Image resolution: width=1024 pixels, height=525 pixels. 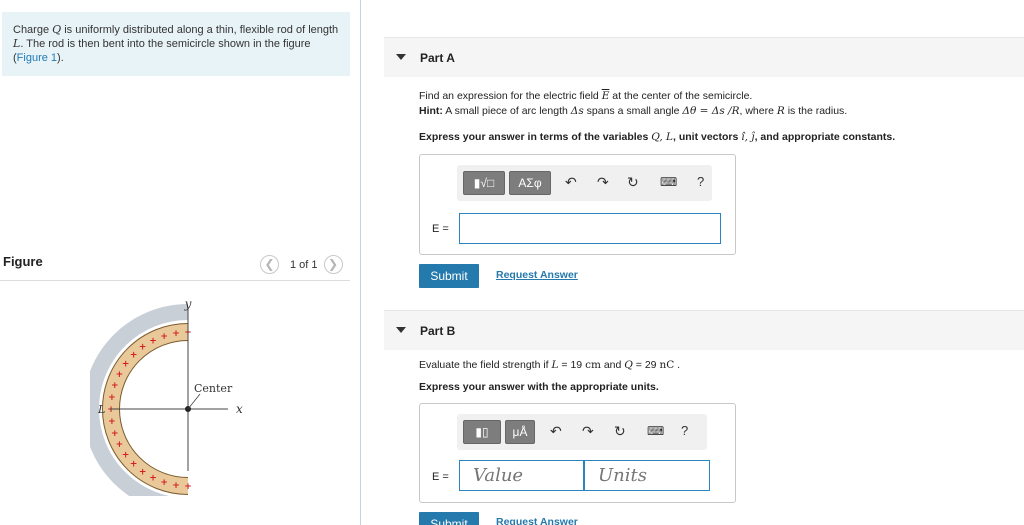 I want to click on value-input, so click(x=521, y=475).